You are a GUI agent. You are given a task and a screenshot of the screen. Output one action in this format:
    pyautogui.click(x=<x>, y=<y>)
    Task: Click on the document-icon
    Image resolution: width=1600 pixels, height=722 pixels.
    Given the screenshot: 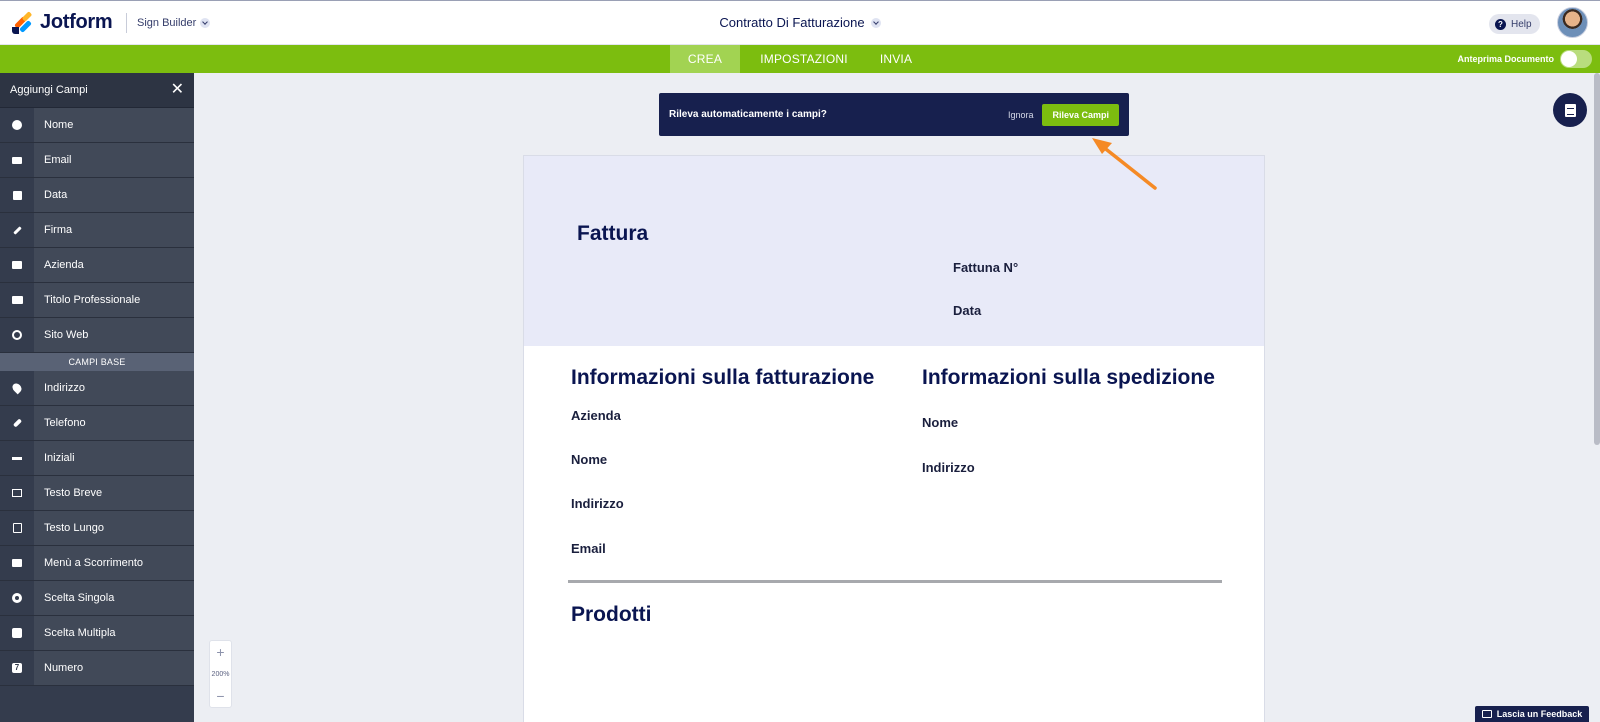 What is the action you would take?
    pyautogui.click(x=1570, y=110)
    